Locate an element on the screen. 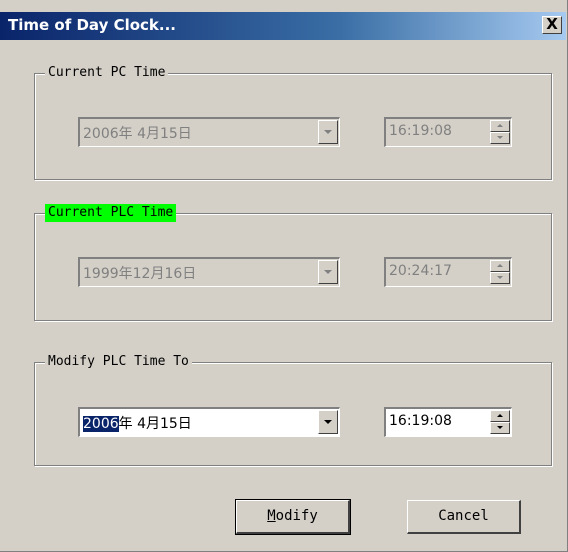  current-plc-date-dropdown-button is located at coordinates (328, 272).